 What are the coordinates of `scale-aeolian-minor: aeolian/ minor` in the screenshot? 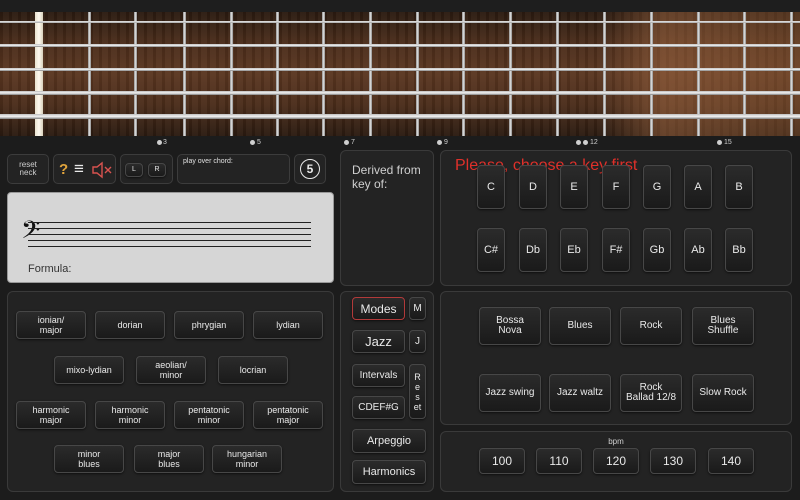 It's located at (171, 370).